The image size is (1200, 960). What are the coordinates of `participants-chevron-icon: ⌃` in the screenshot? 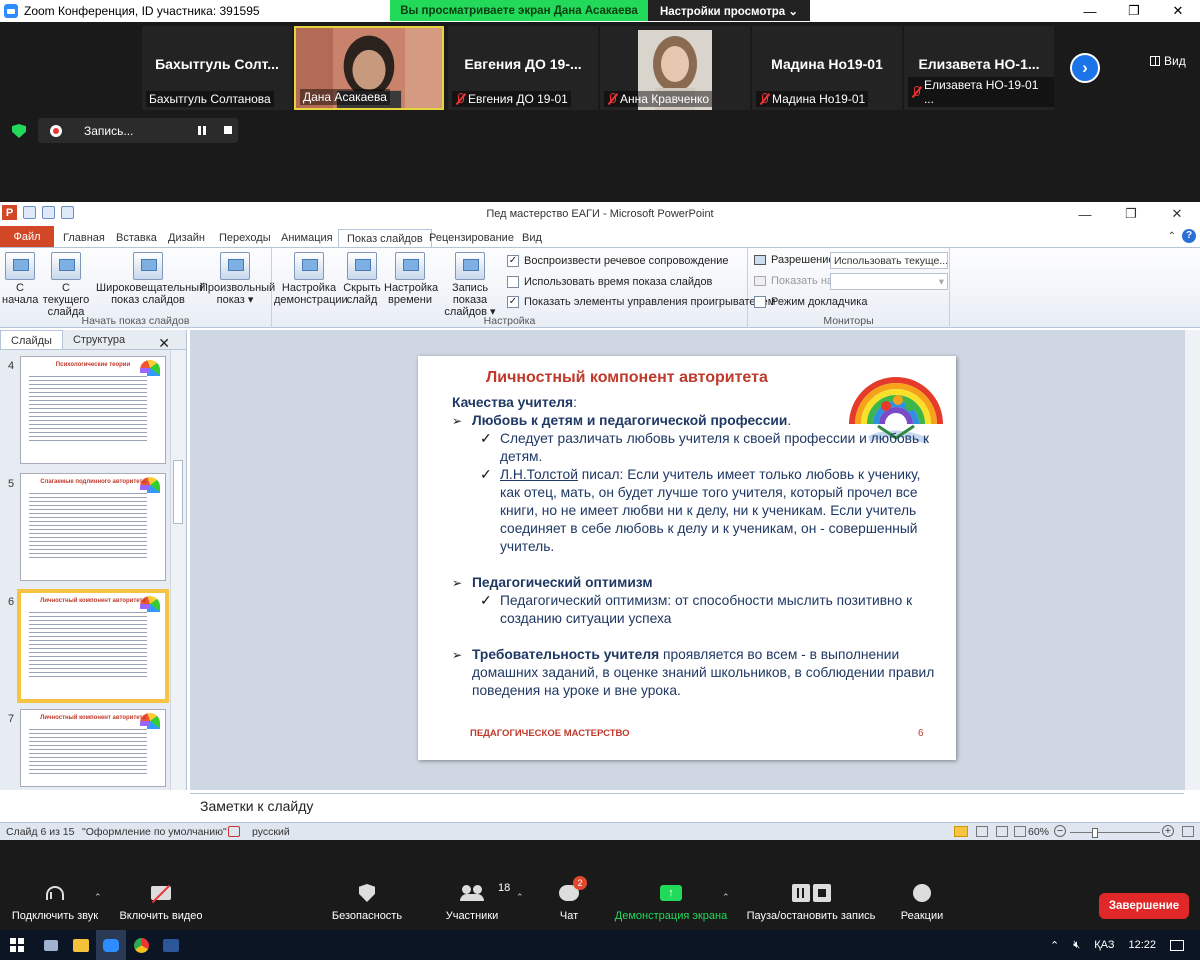 It's located at (520, 897).